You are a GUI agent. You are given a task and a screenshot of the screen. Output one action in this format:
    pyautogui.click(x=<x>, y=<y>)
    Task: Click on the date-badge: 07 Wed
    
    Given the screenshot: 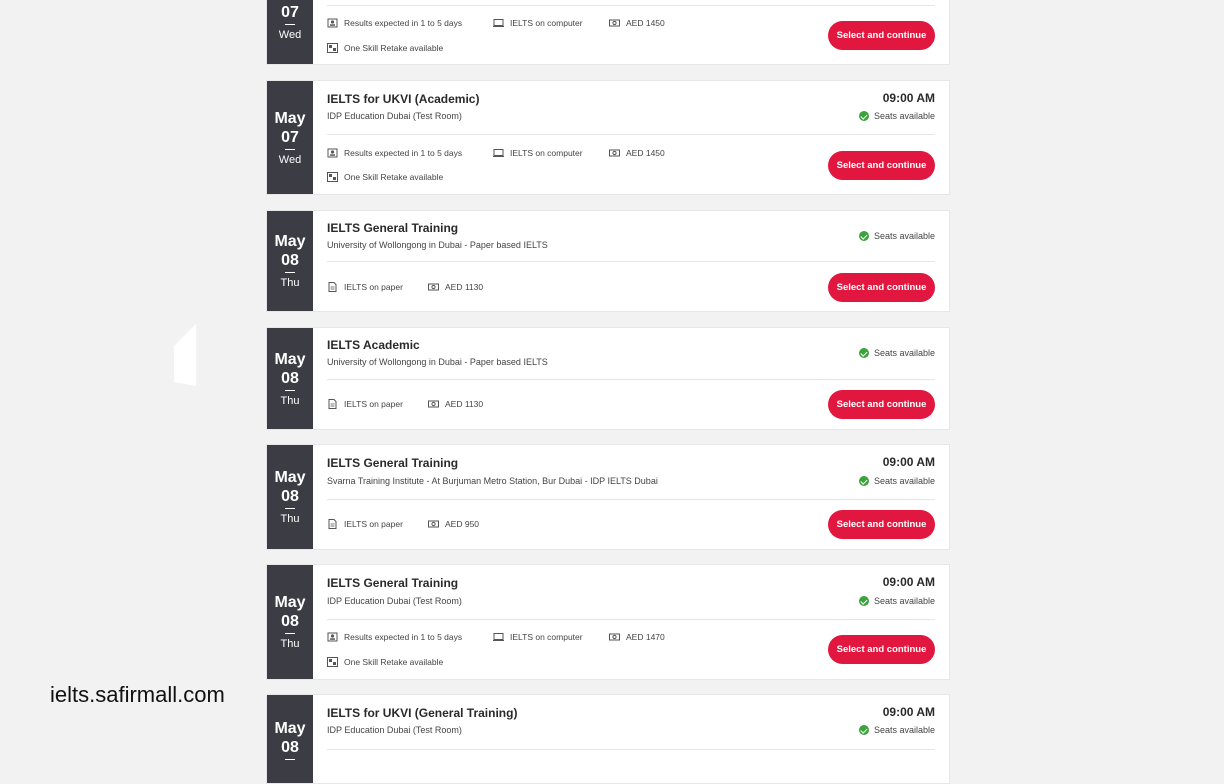 What is the action you would take?
    pyautogui.click(x=290, y=32)
    